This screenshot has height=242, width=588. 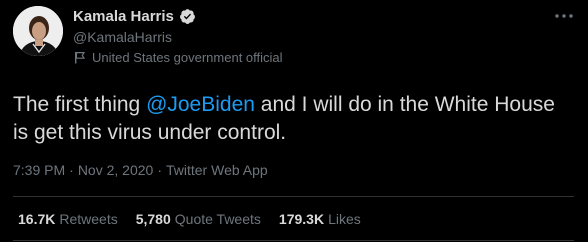 What do you see at coordinates (79, 57) in the screenshot?
I see `government-flag-icon` at bounding box center [79, 57].